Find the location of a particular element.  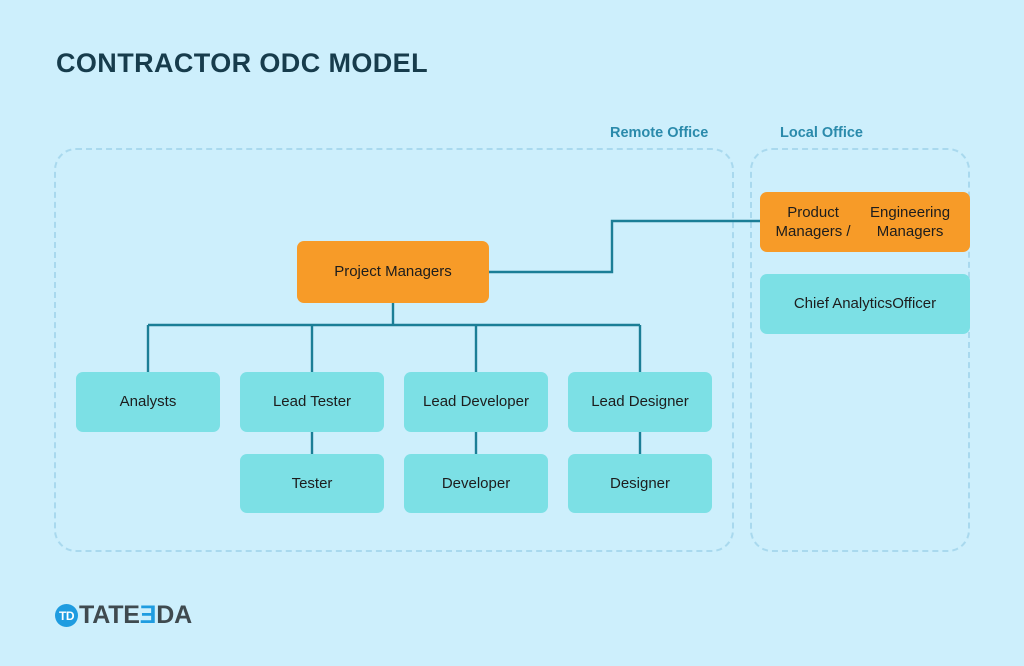

node-lead-tester: Lead Tester is located at coordinates (312, 402).